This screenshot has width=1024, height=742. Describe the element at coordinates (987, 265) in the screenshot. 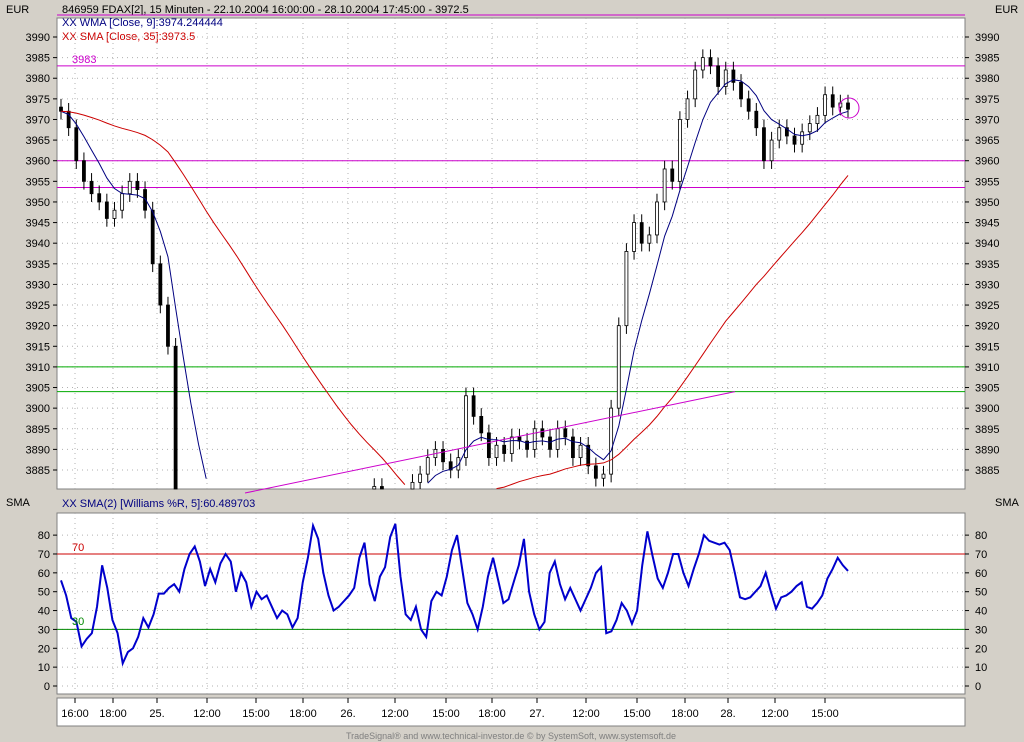

I see `y-tick-label-right: 3935` at that location.